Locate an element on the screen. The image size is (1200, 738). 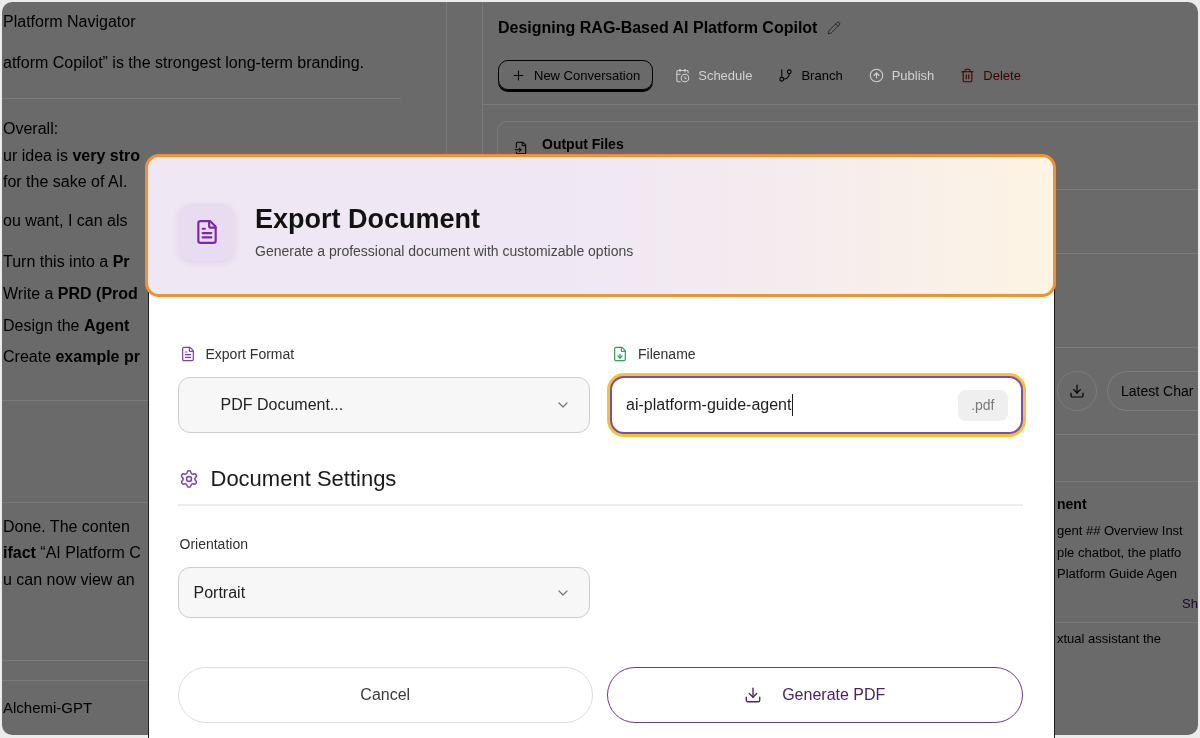
file-icon is located at coordinates (521, 148).